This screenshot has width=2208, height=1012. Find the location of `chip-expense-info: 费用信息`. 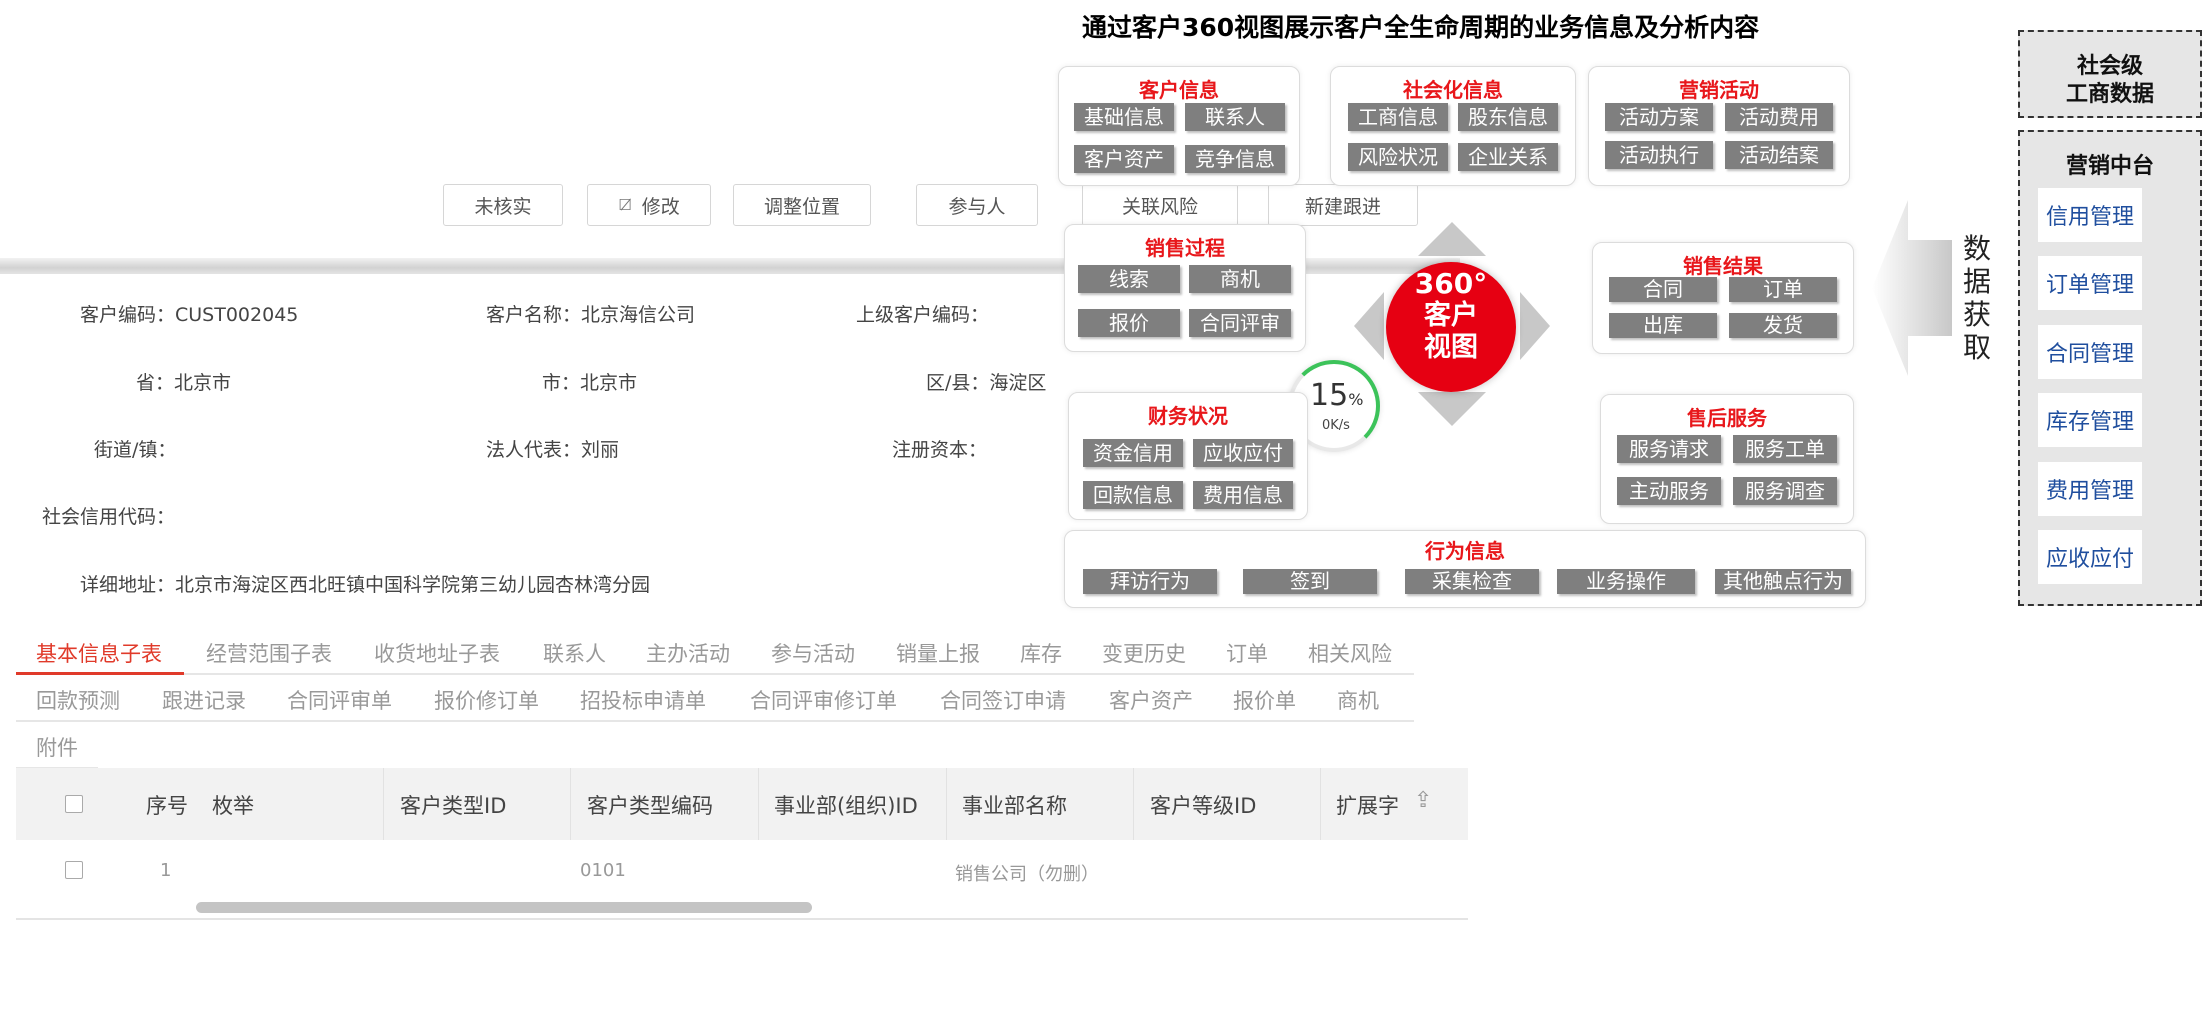

chip-expense-info: 费用信息 is located at coordinates (1243, 495).